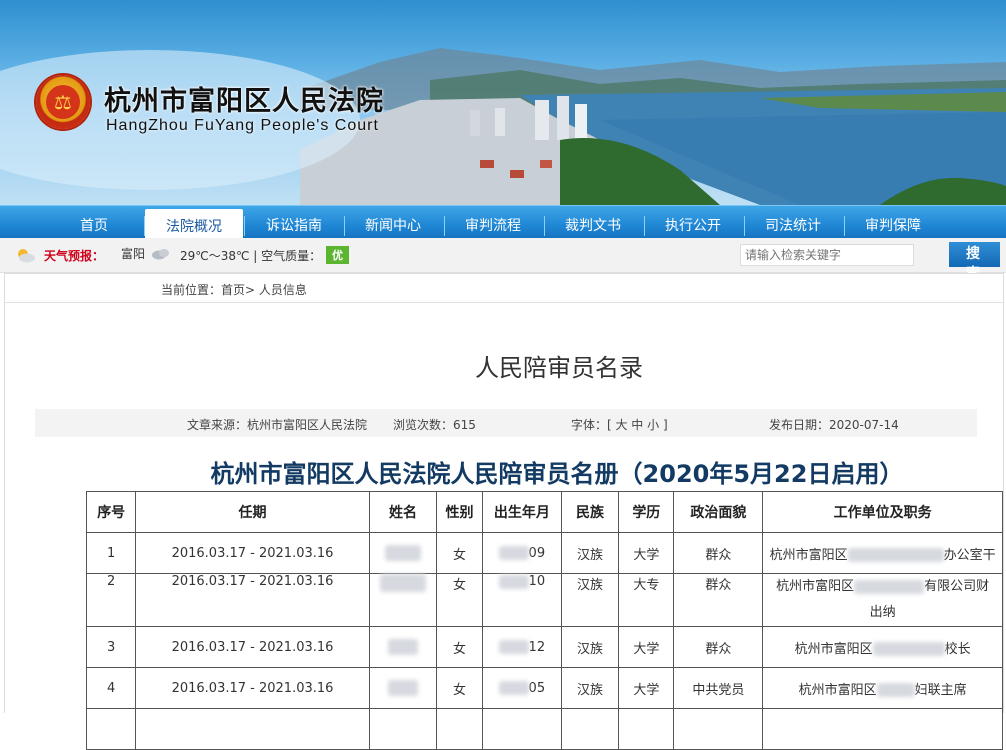 This screenshot has width=1006, height=750. What do you see at coordinates (26, 256) in the screenshot?
I see `sun-cloud-icon` at bounding box center [26, 256].